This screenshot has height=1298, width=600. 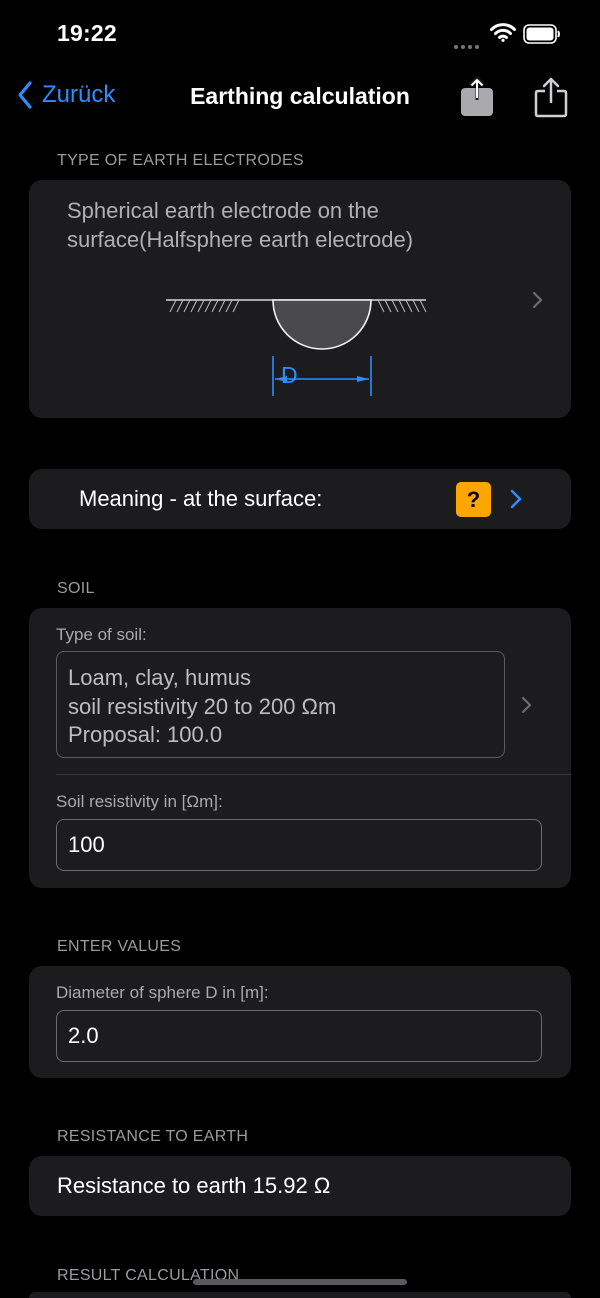 What do you see at coordinates (299, 1036) in the screenshot?
I see `diameter-input: 2.0` at bounding box center [299, 1036].